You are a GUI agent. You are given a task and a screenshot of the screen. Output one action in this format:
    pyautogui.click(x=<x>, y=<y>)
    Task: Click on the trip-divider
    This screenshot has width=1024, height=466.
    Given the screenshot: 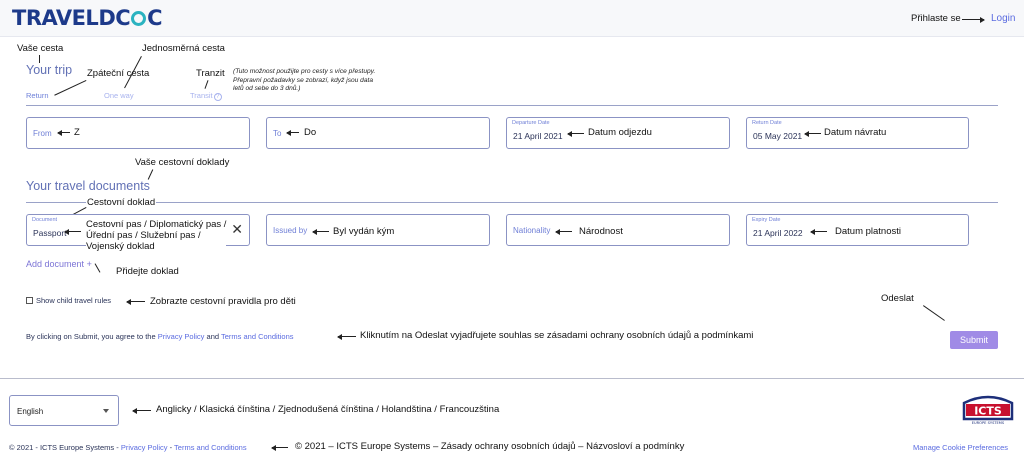 What is the action you would take?
    pyautogui.click(x=512, y=105)
    